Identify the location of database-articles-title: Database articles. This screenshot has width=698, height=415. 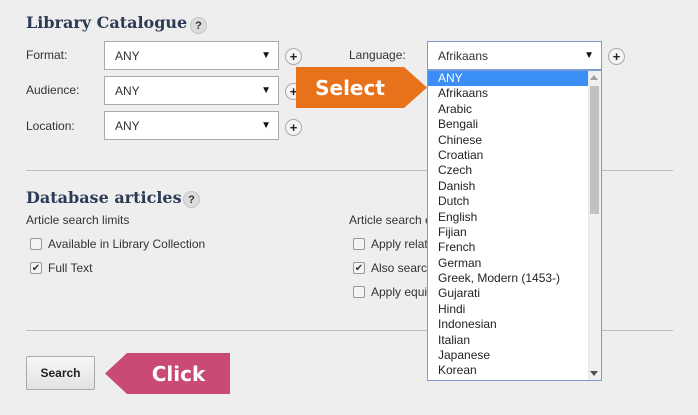
(104, 197).